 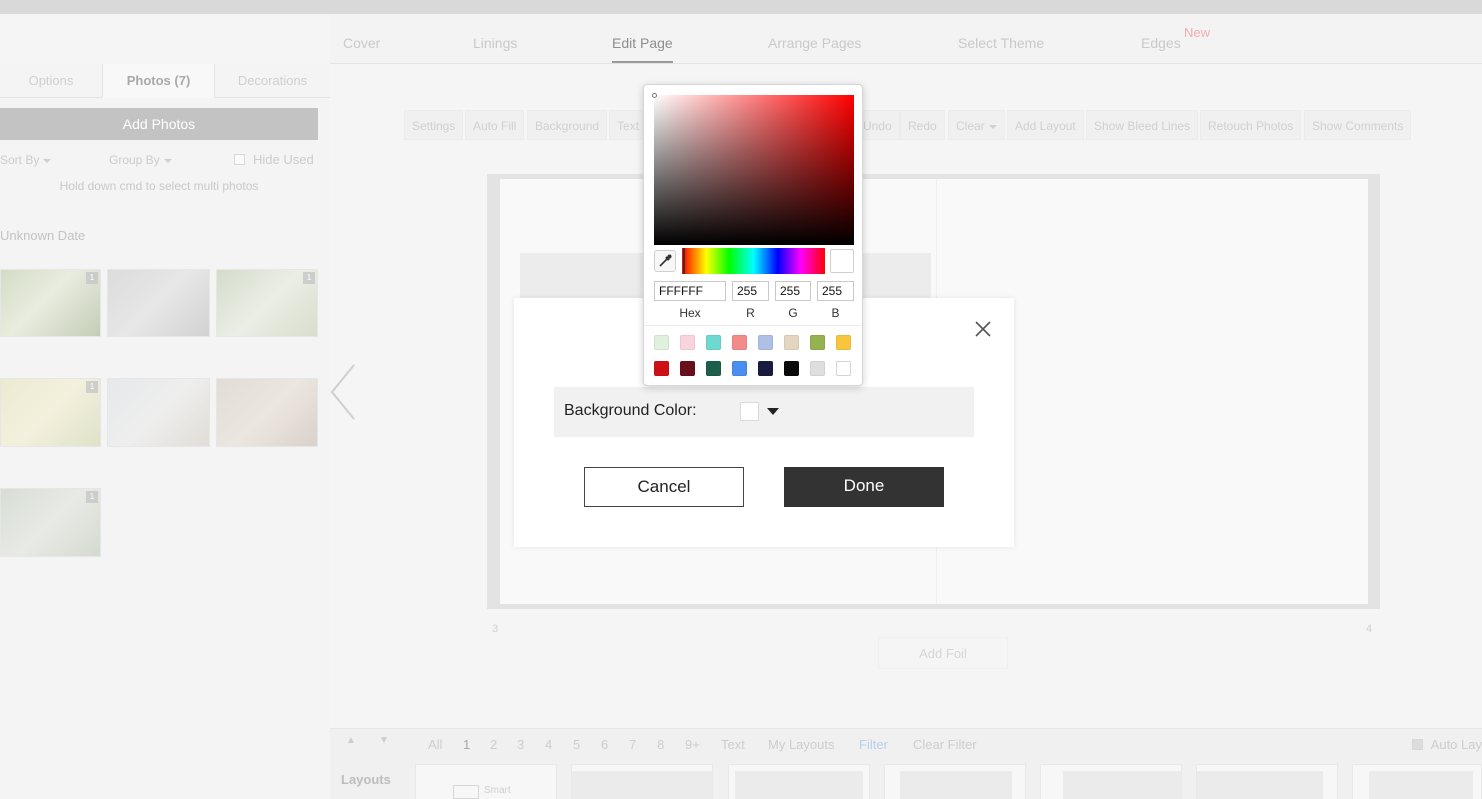 What do you see at coordinates (1161, 43) in the screenshot?
I see `step-edges: Edges` at bounding box center [1161, 43].